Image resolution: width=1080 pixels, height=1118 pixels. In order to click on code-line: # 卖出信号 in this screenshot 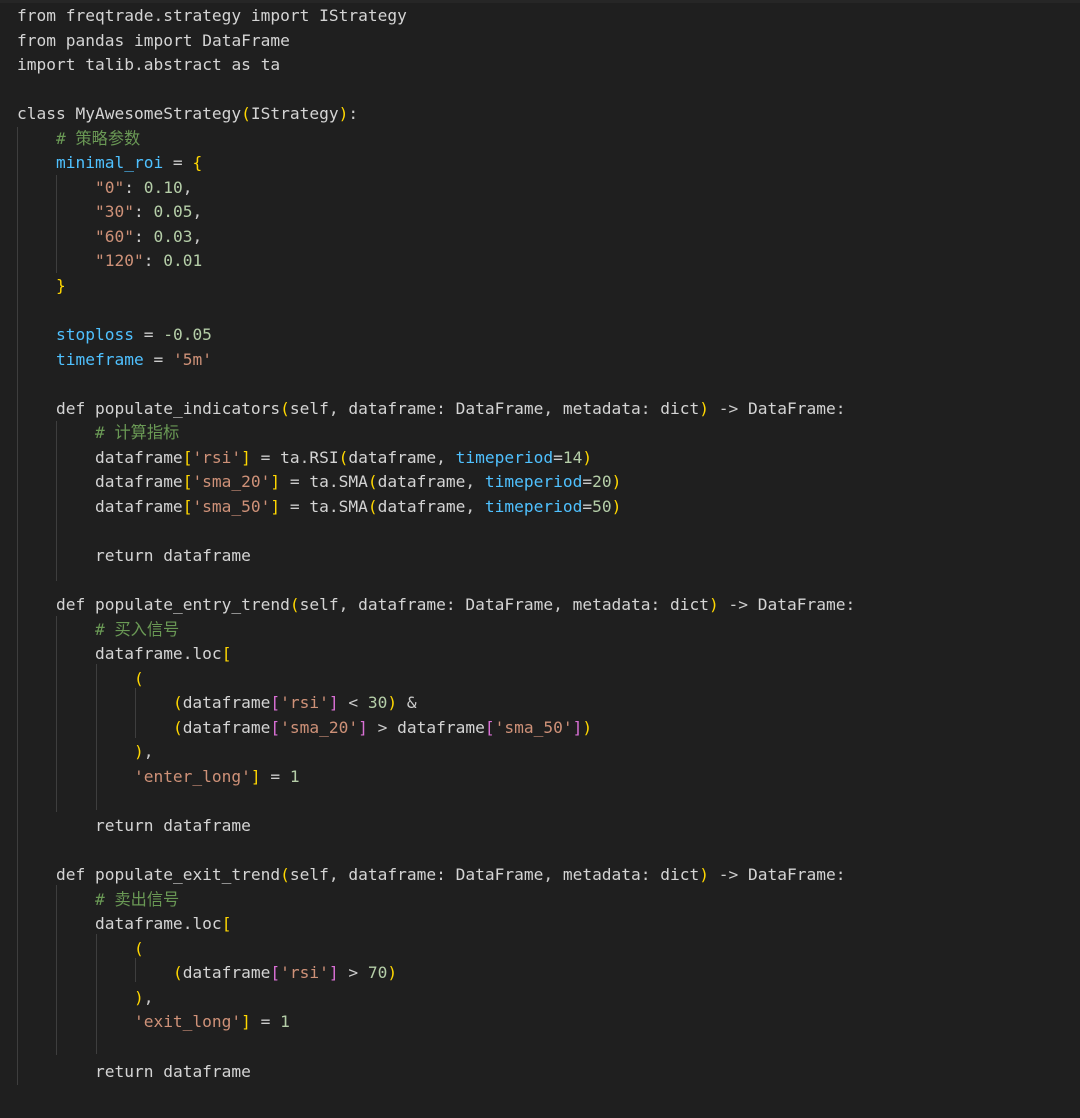, I will do `click(436, 900)`.